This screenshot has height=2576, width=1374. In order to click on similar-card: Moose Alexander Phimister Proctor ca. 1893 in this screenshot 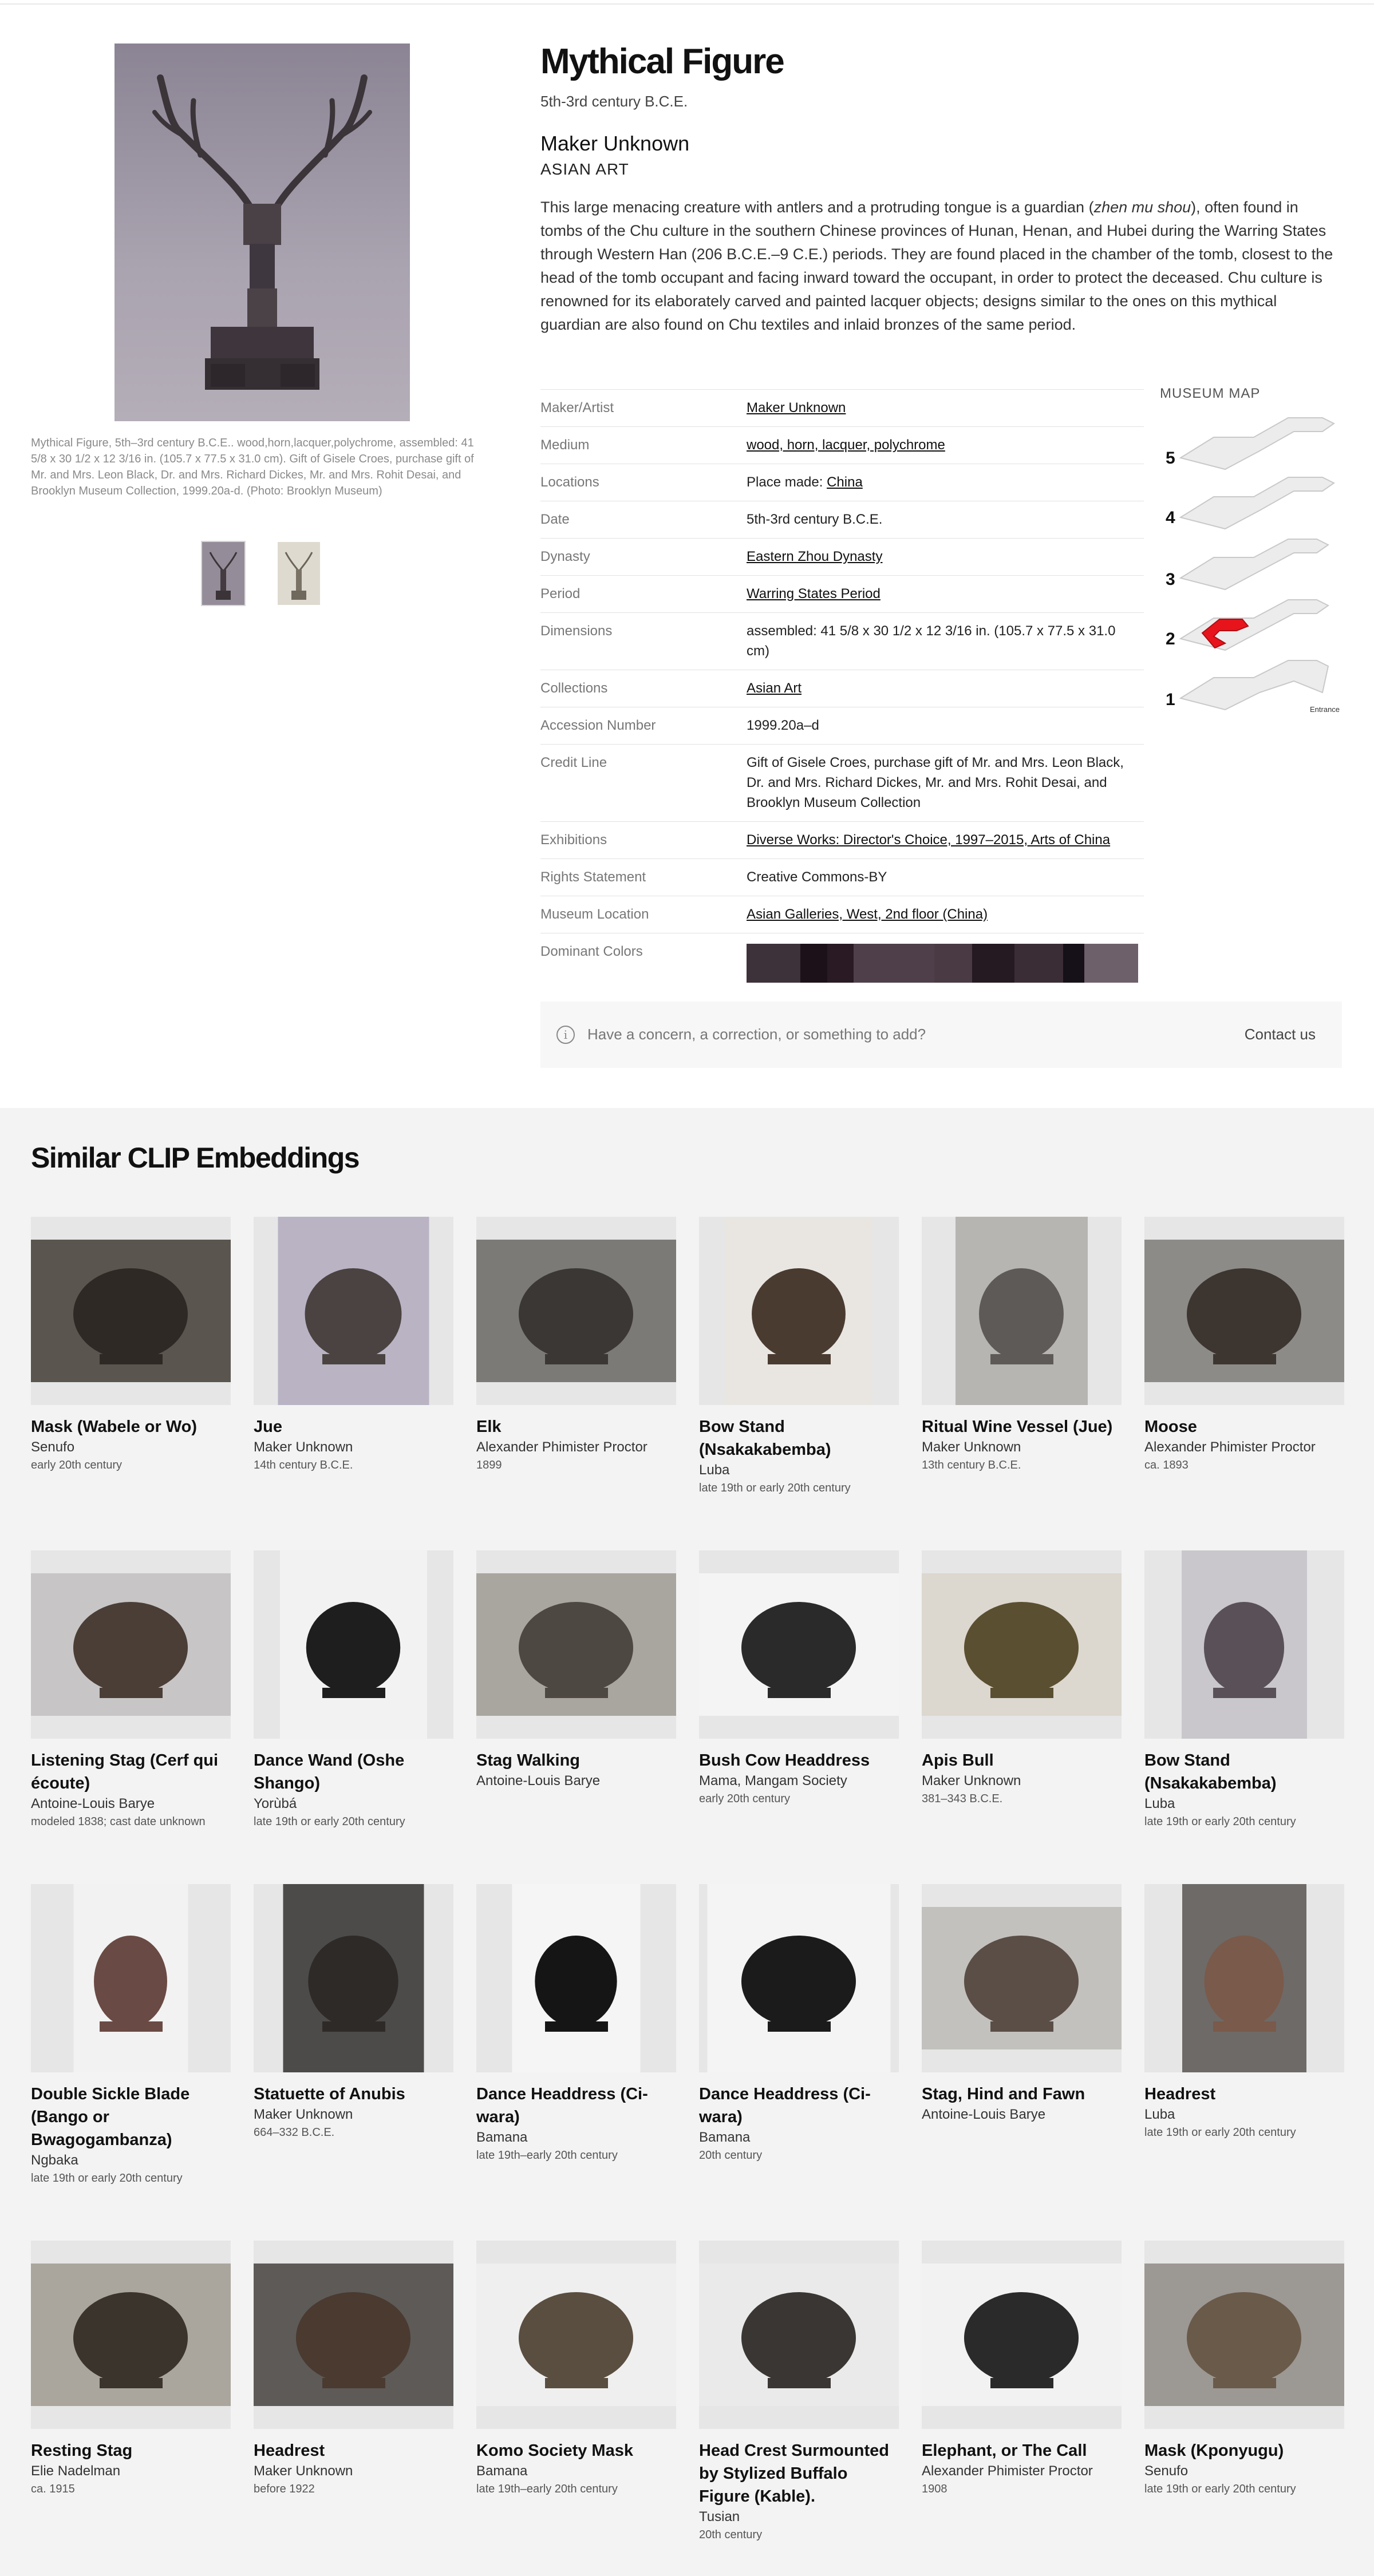, I will do `click(1244, 1345)`.